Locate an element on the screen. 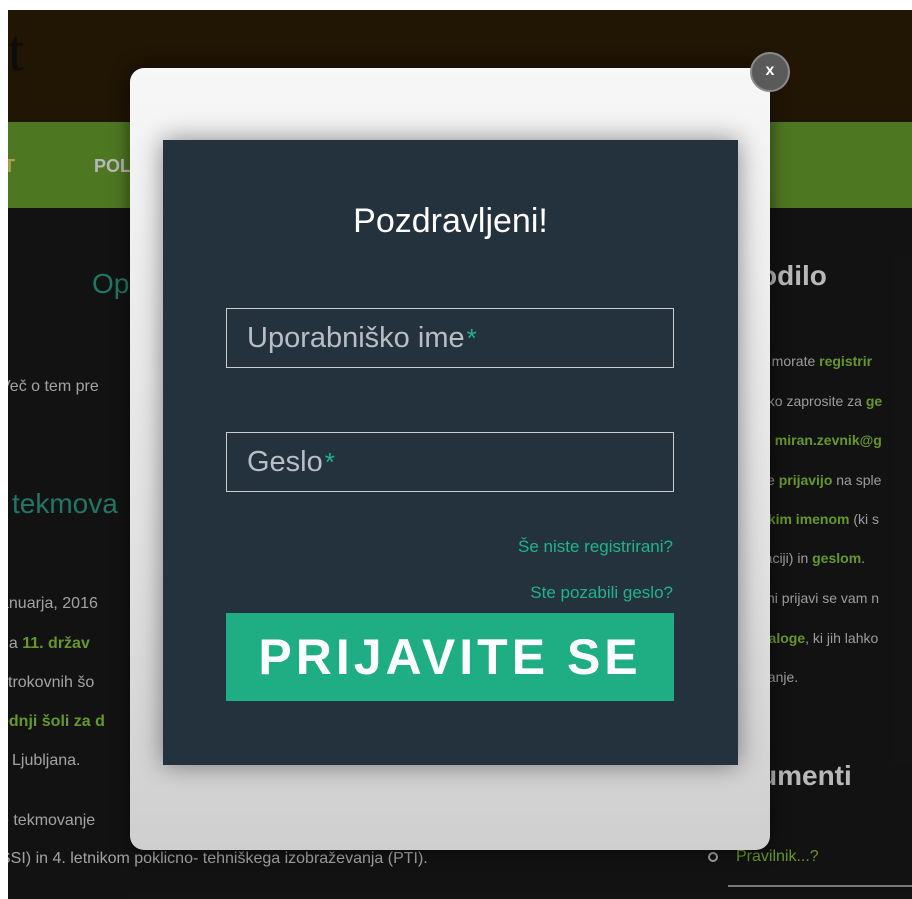 The width and height of the screenshot is (912, 899). username-input: Uporabniško ime * is located at coordinates (450, 338).